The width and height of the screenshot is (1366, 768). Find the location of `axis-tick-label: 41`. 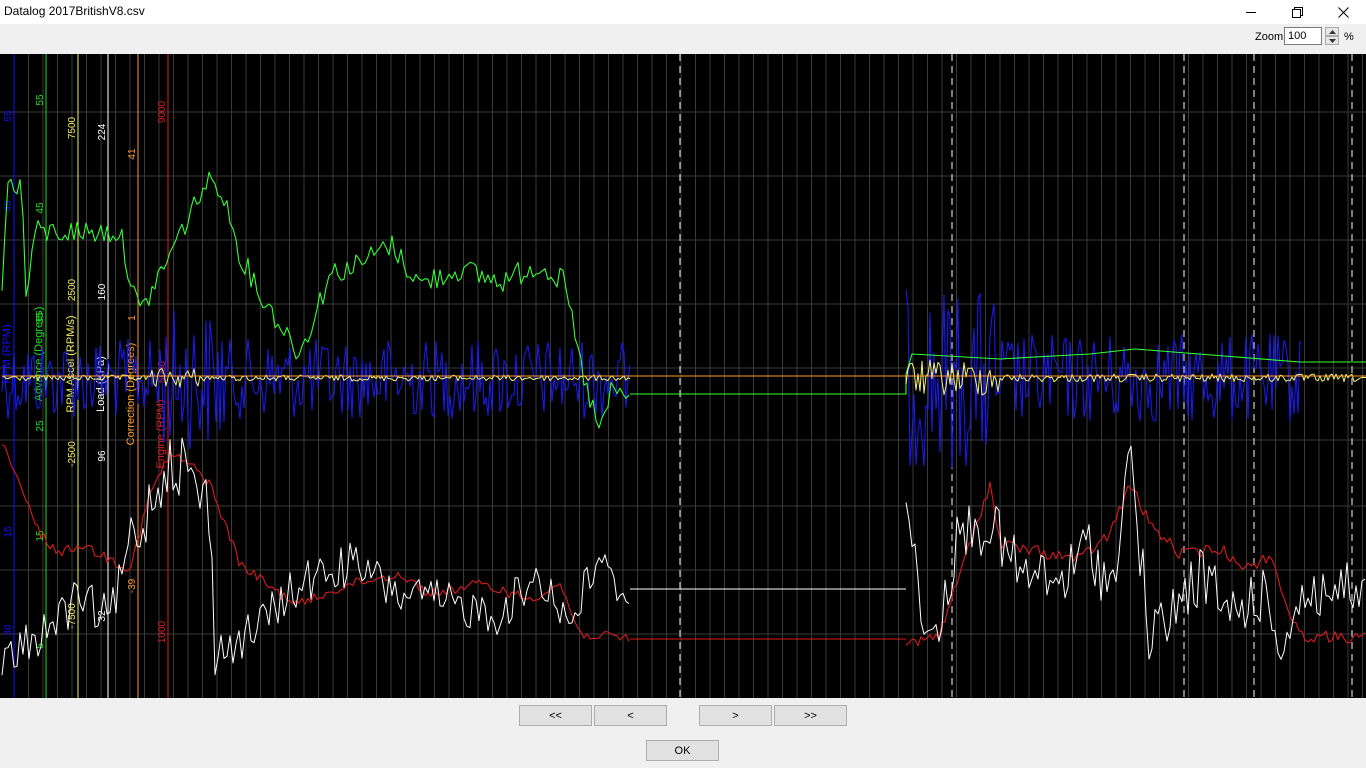

axis-tick-label: 41 is located at coordinates (132, 154).